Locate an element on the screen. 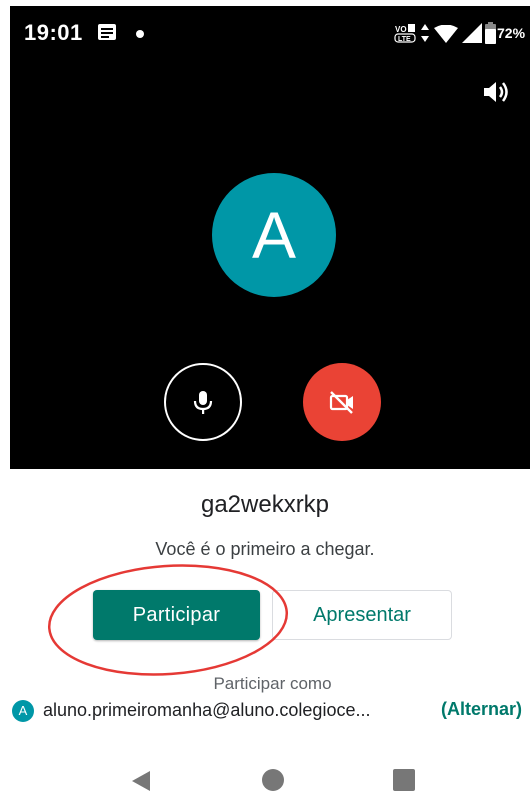 This screenshot has height=809, width=530. meeting-status: Você é o primeiro a chegar. is located at coordinates (265, 549).